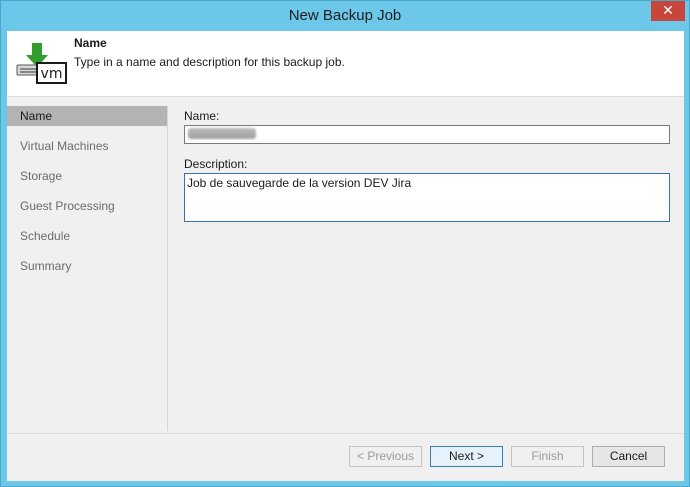 The height and width of the screenshot is (487, 690). I want to click on next-button: Next >, so click(466, 456).